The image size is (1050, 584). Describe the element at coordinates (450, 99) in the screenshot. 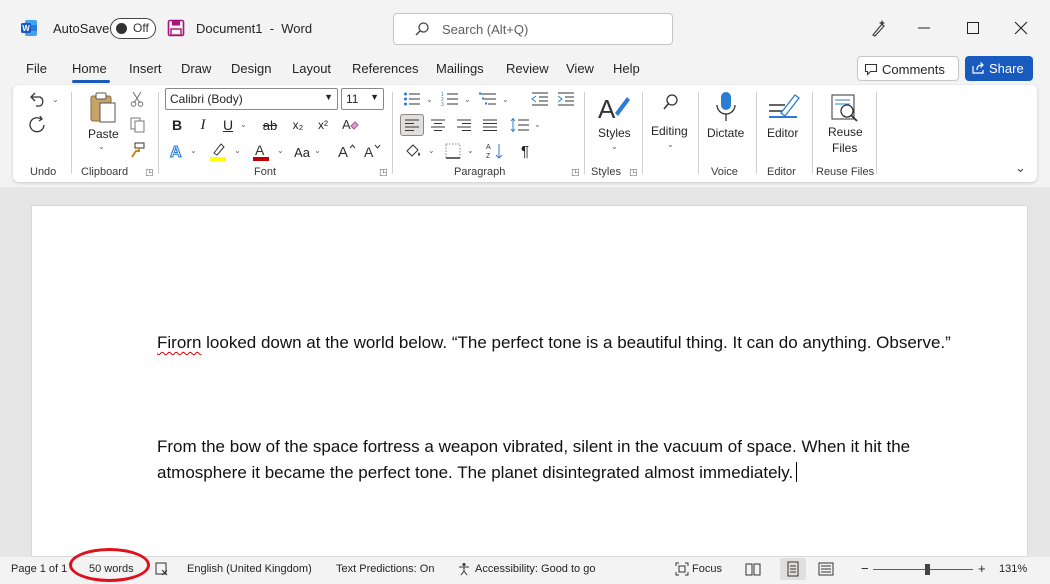

I see `numbering-icon: 123` at that location.